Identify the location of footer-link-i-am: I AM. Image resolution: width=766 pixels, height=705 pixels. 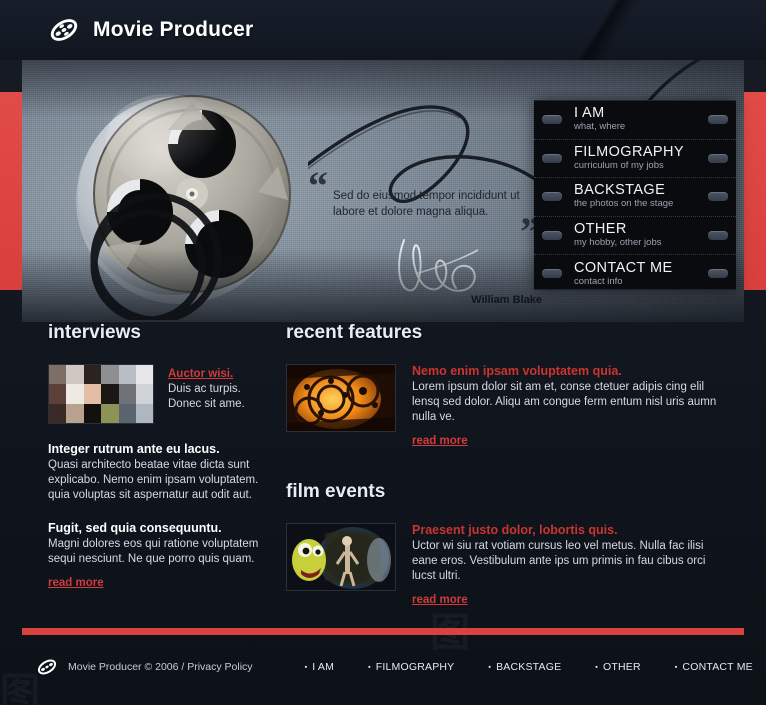
(320, 667).